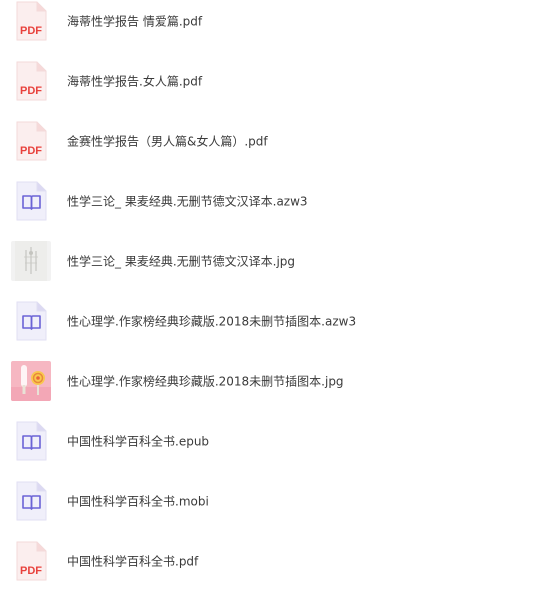  I want to click on file-row: 中国性科学百科全书.mobi, so click(280, 501).